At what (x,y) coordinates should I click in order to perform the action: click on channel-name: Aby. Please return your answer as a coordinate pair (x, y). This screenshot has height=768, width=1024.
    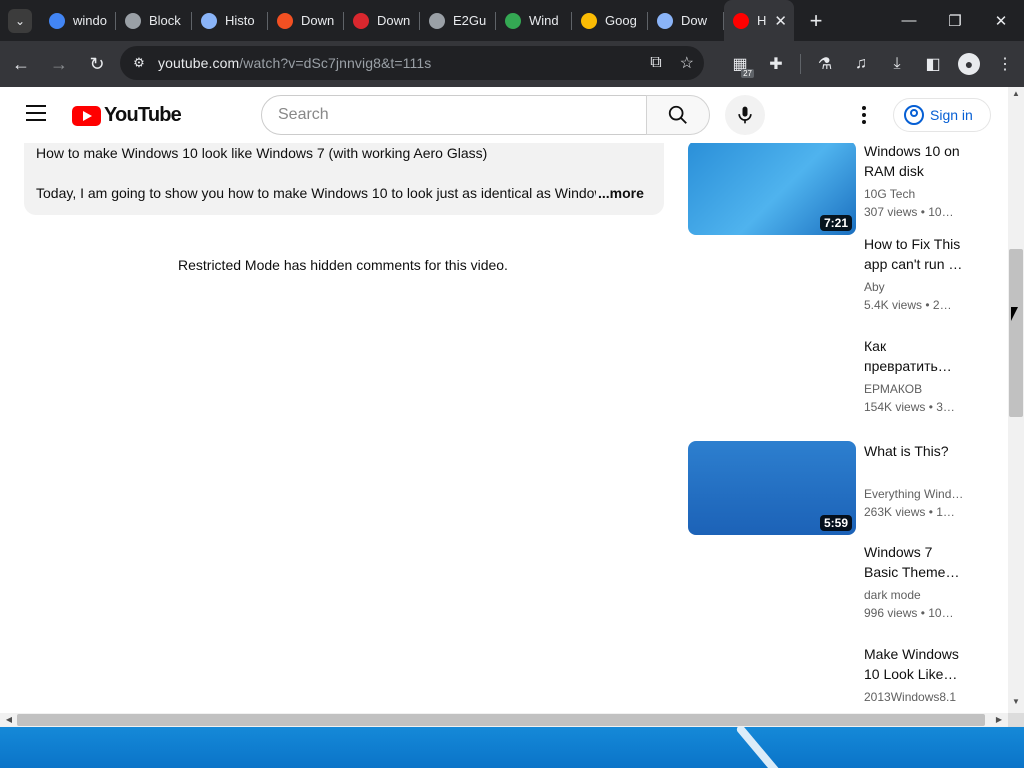
    Looking at the image, I should click on (914, 287).